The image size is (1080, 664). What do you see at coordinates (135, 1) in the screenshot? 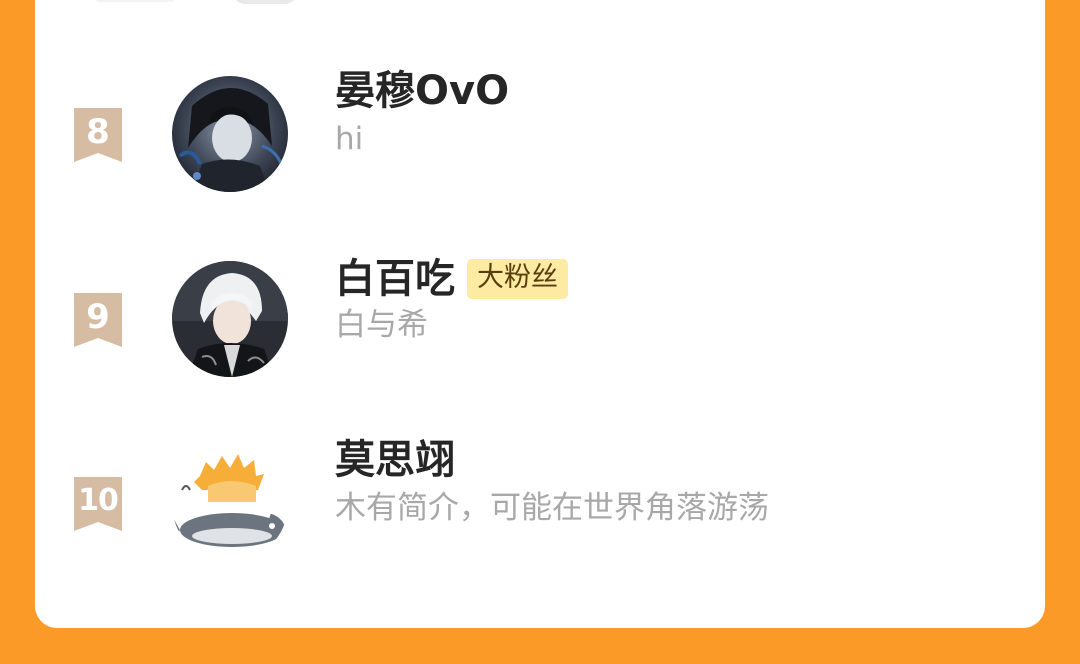
I see `previous-entry-fragment` at bounding box center [135, 1].